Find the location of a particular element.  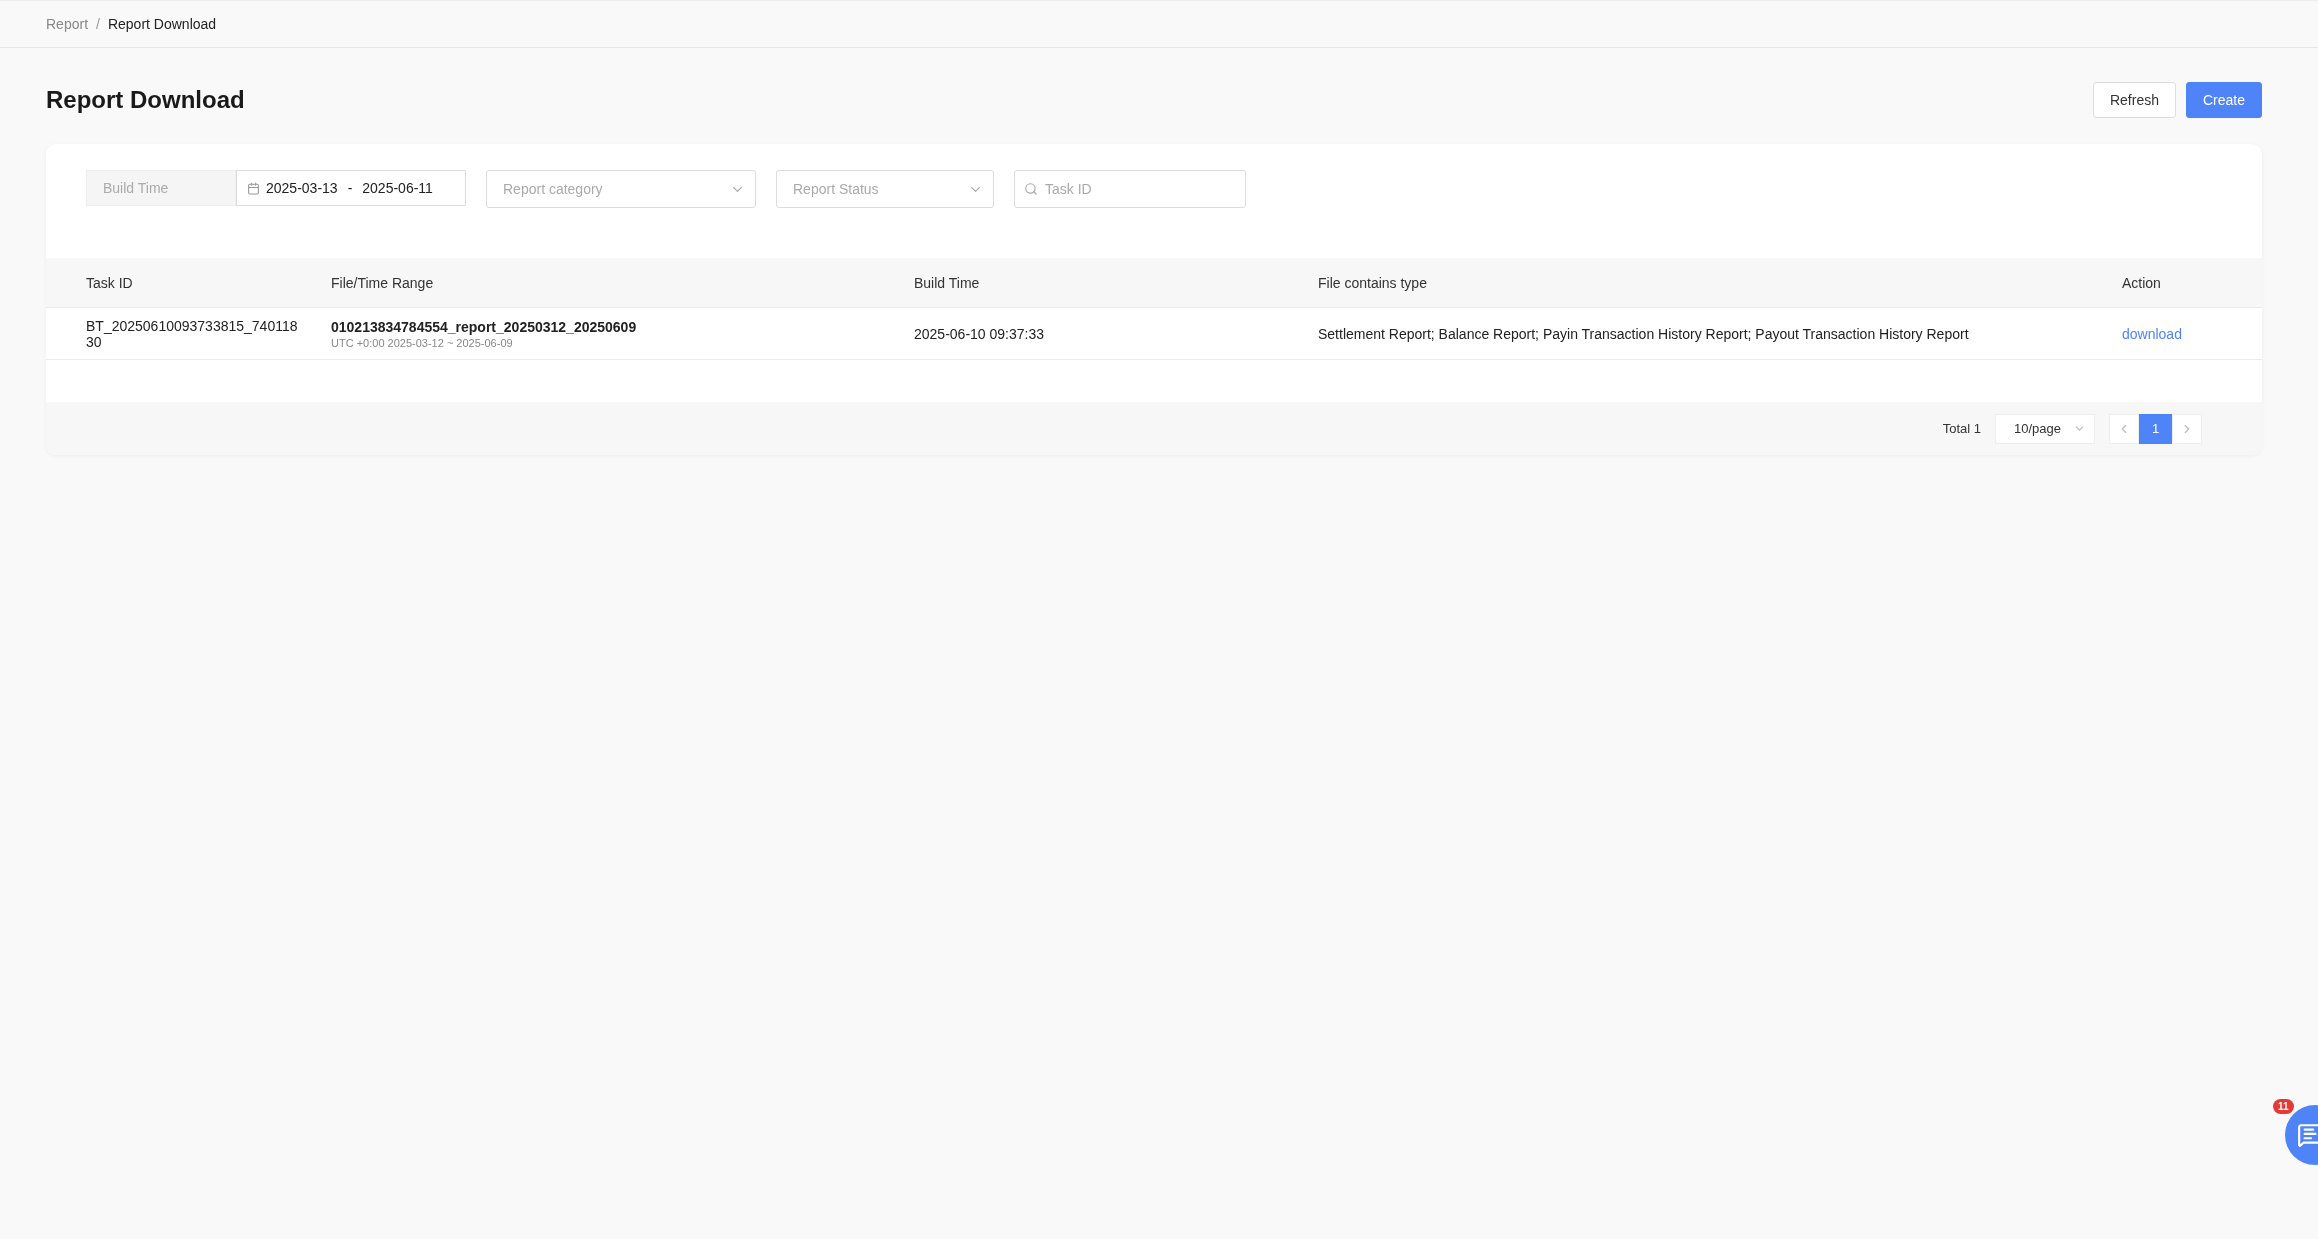

refresh-button: Refresh is located at coordinates (2134, 100).